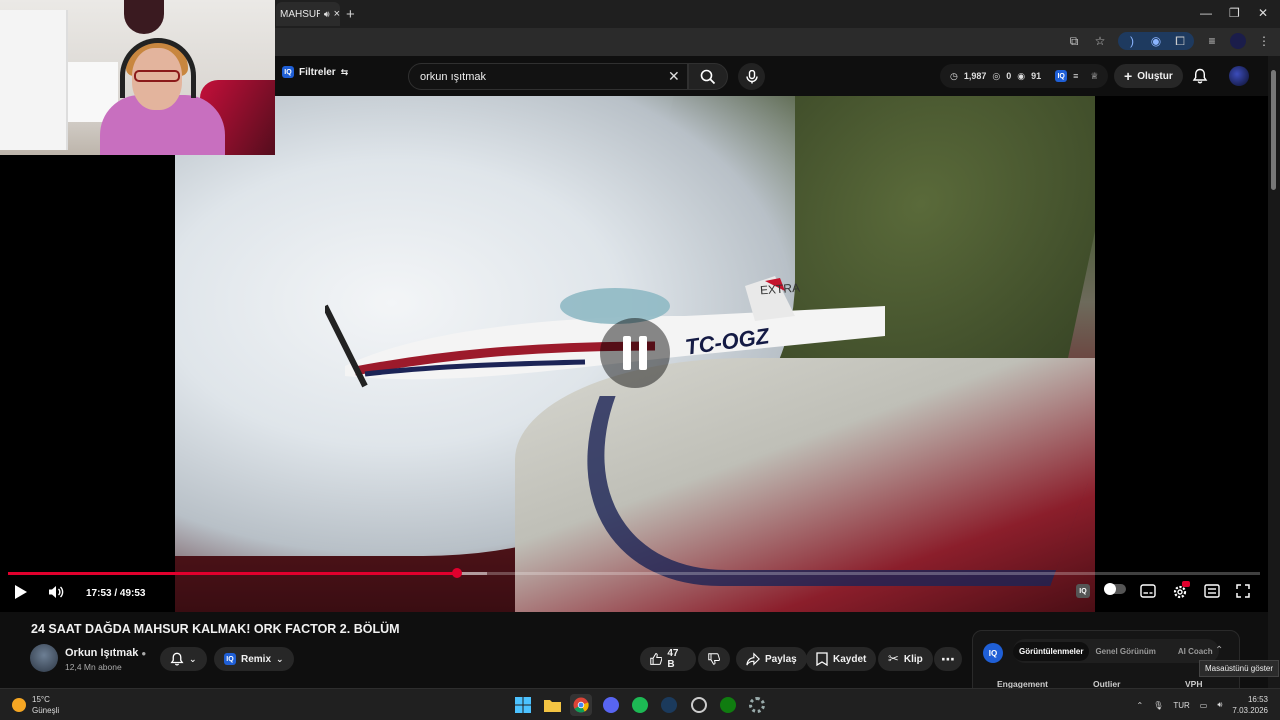 The image size is (1280, 720). What do you see at coordinates (674, 76) in the screenshot?
I see `clear-search-icon: ✕` at bounding box center [674, 76].